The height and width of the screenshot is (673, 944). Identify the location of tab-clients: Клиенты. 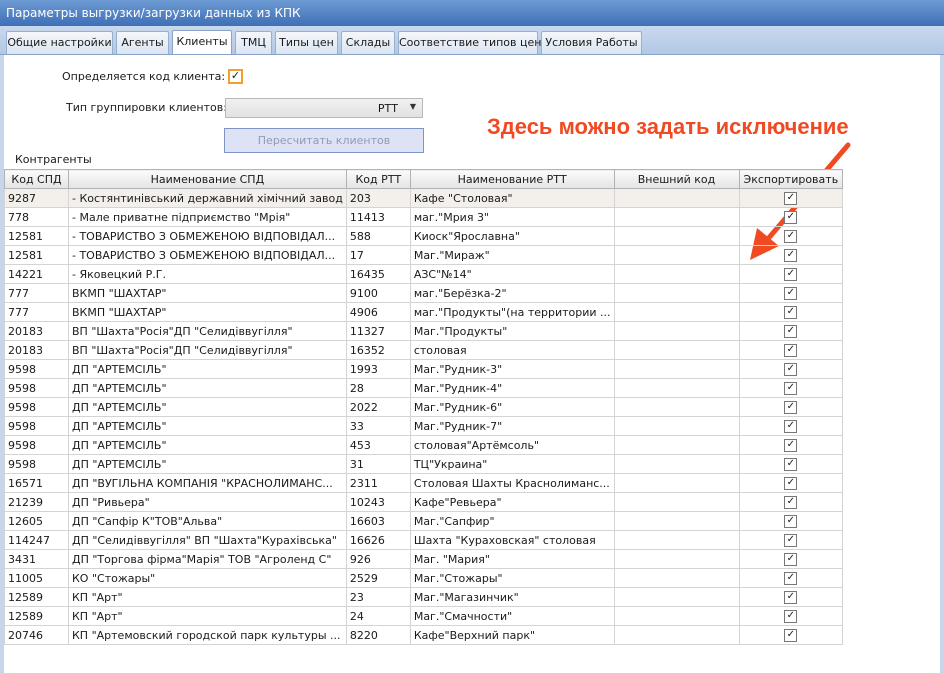
(202, 42).